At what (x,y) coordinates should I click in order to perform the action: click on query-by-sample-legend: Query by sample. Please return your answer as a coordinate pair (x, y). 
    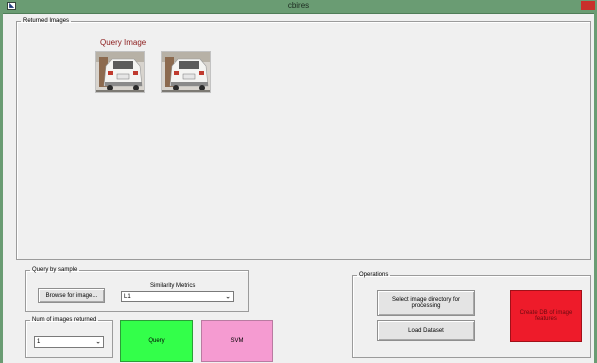
    Looking at the image, I should click on (55, 270).